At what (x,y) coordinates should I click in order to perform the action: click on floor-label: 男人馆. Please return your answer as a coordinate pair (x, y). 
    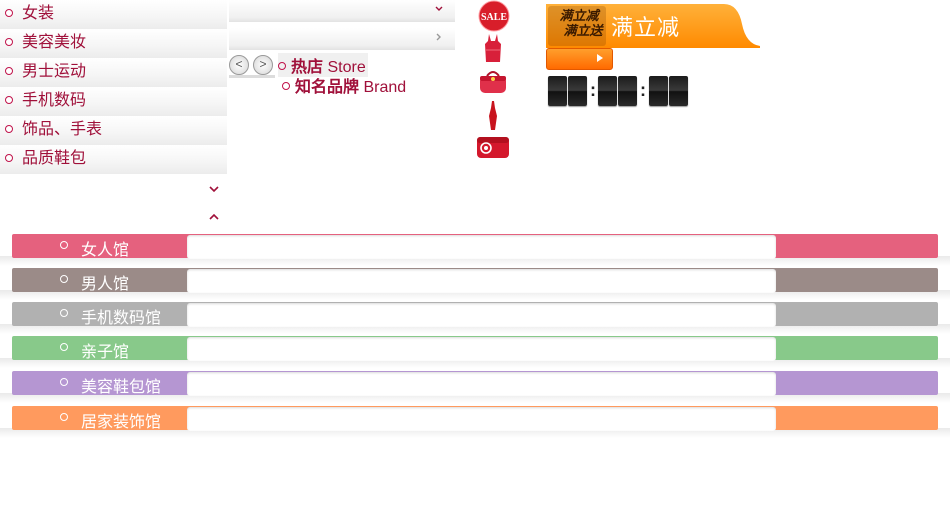
    Looking at the image, I should click on (105, 284).